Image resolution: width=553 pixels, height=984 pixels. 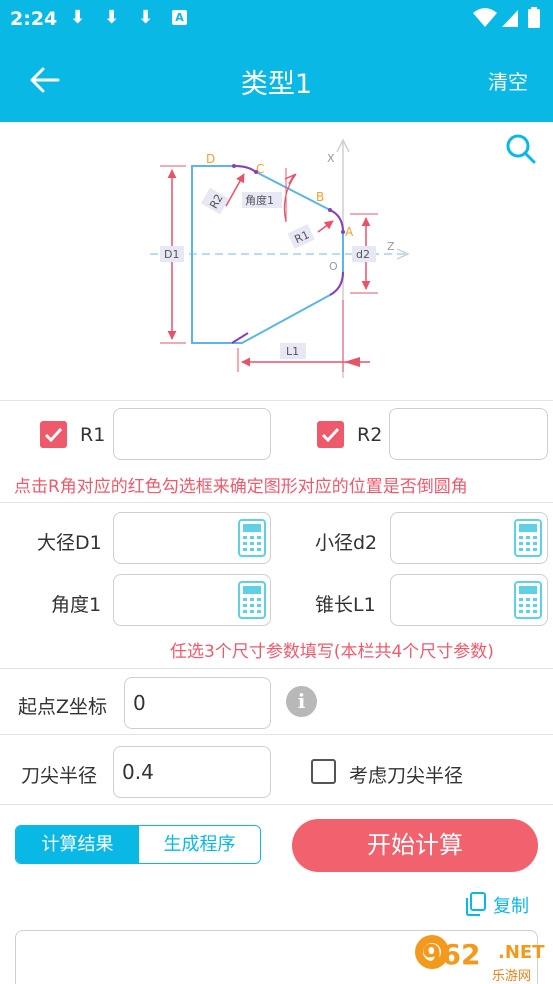 I want to click on r1-checkbox, so click(x=53, y=434).